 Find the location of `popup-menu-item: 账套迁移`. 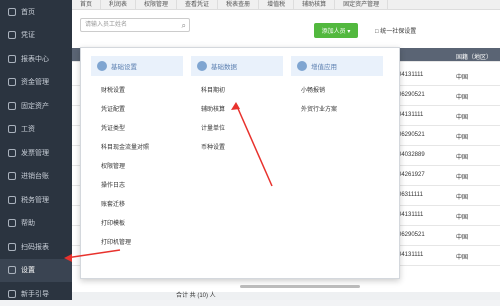

popup-menu-item: 账套迁移 is located at coordinates (137, 205).